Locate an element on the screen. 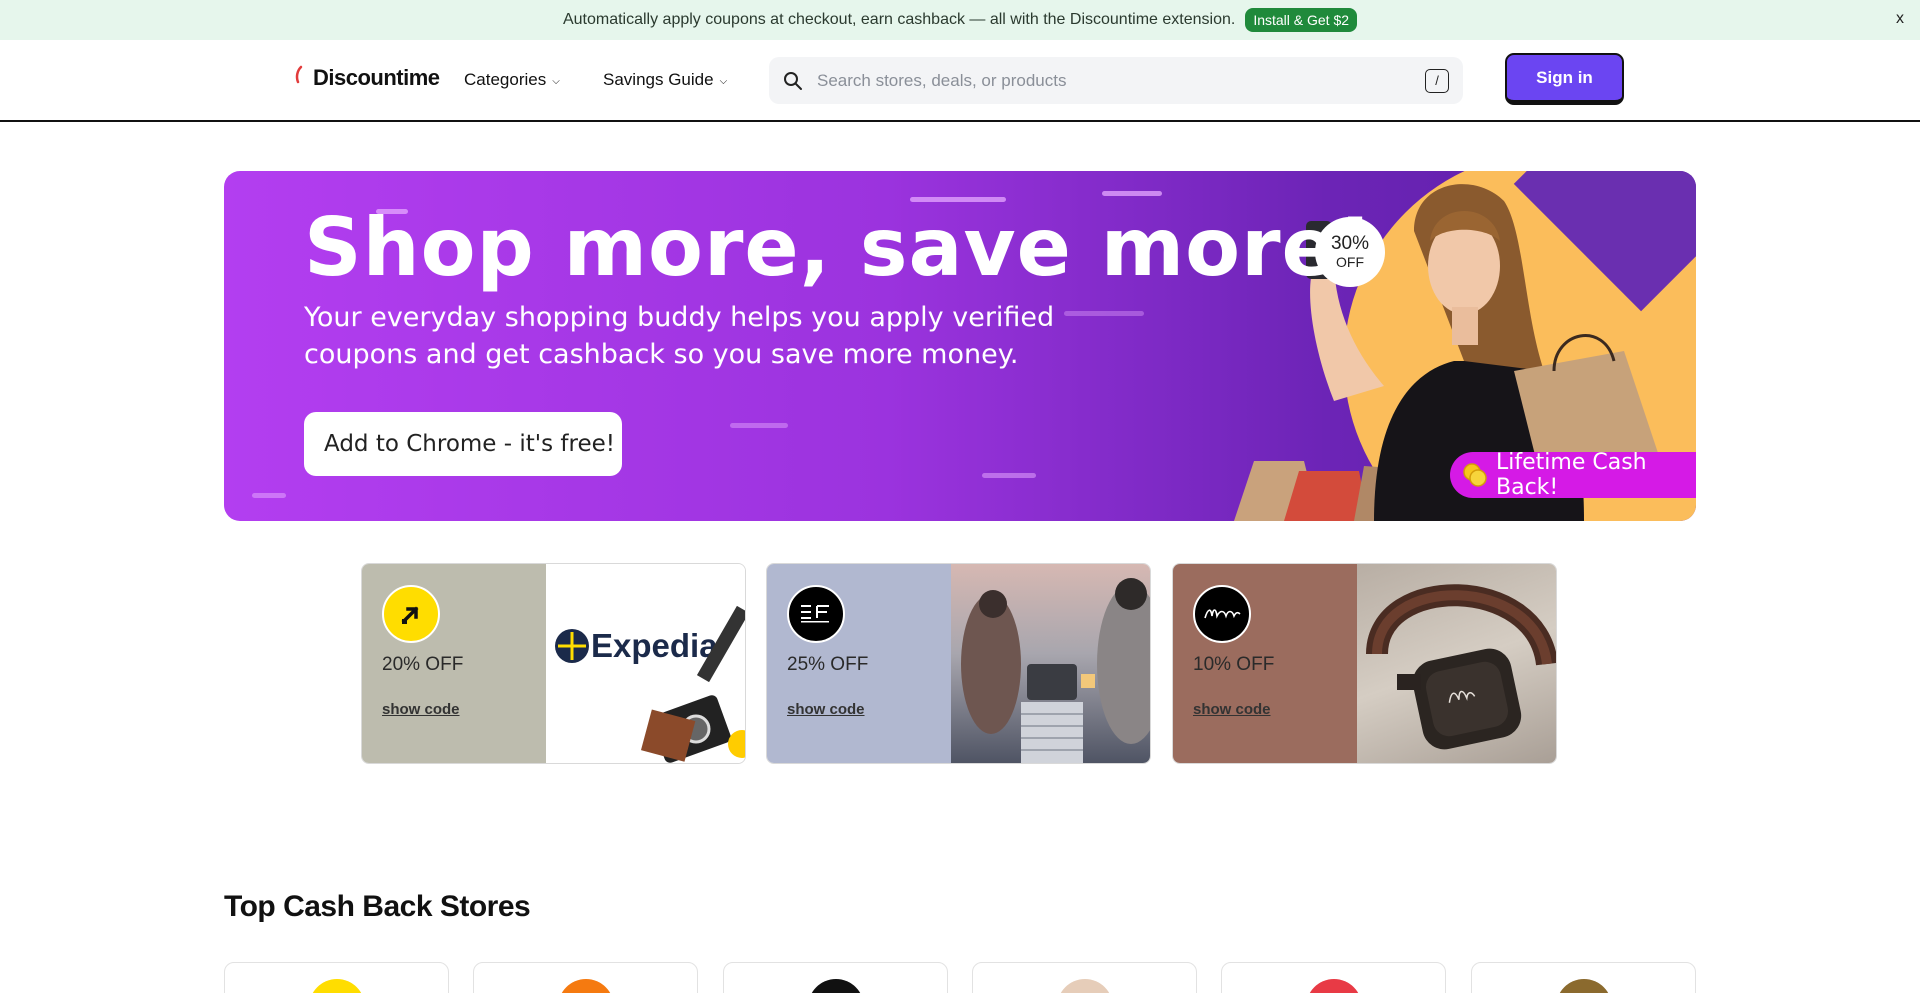  search-input is located at coordinates (1121, 80).